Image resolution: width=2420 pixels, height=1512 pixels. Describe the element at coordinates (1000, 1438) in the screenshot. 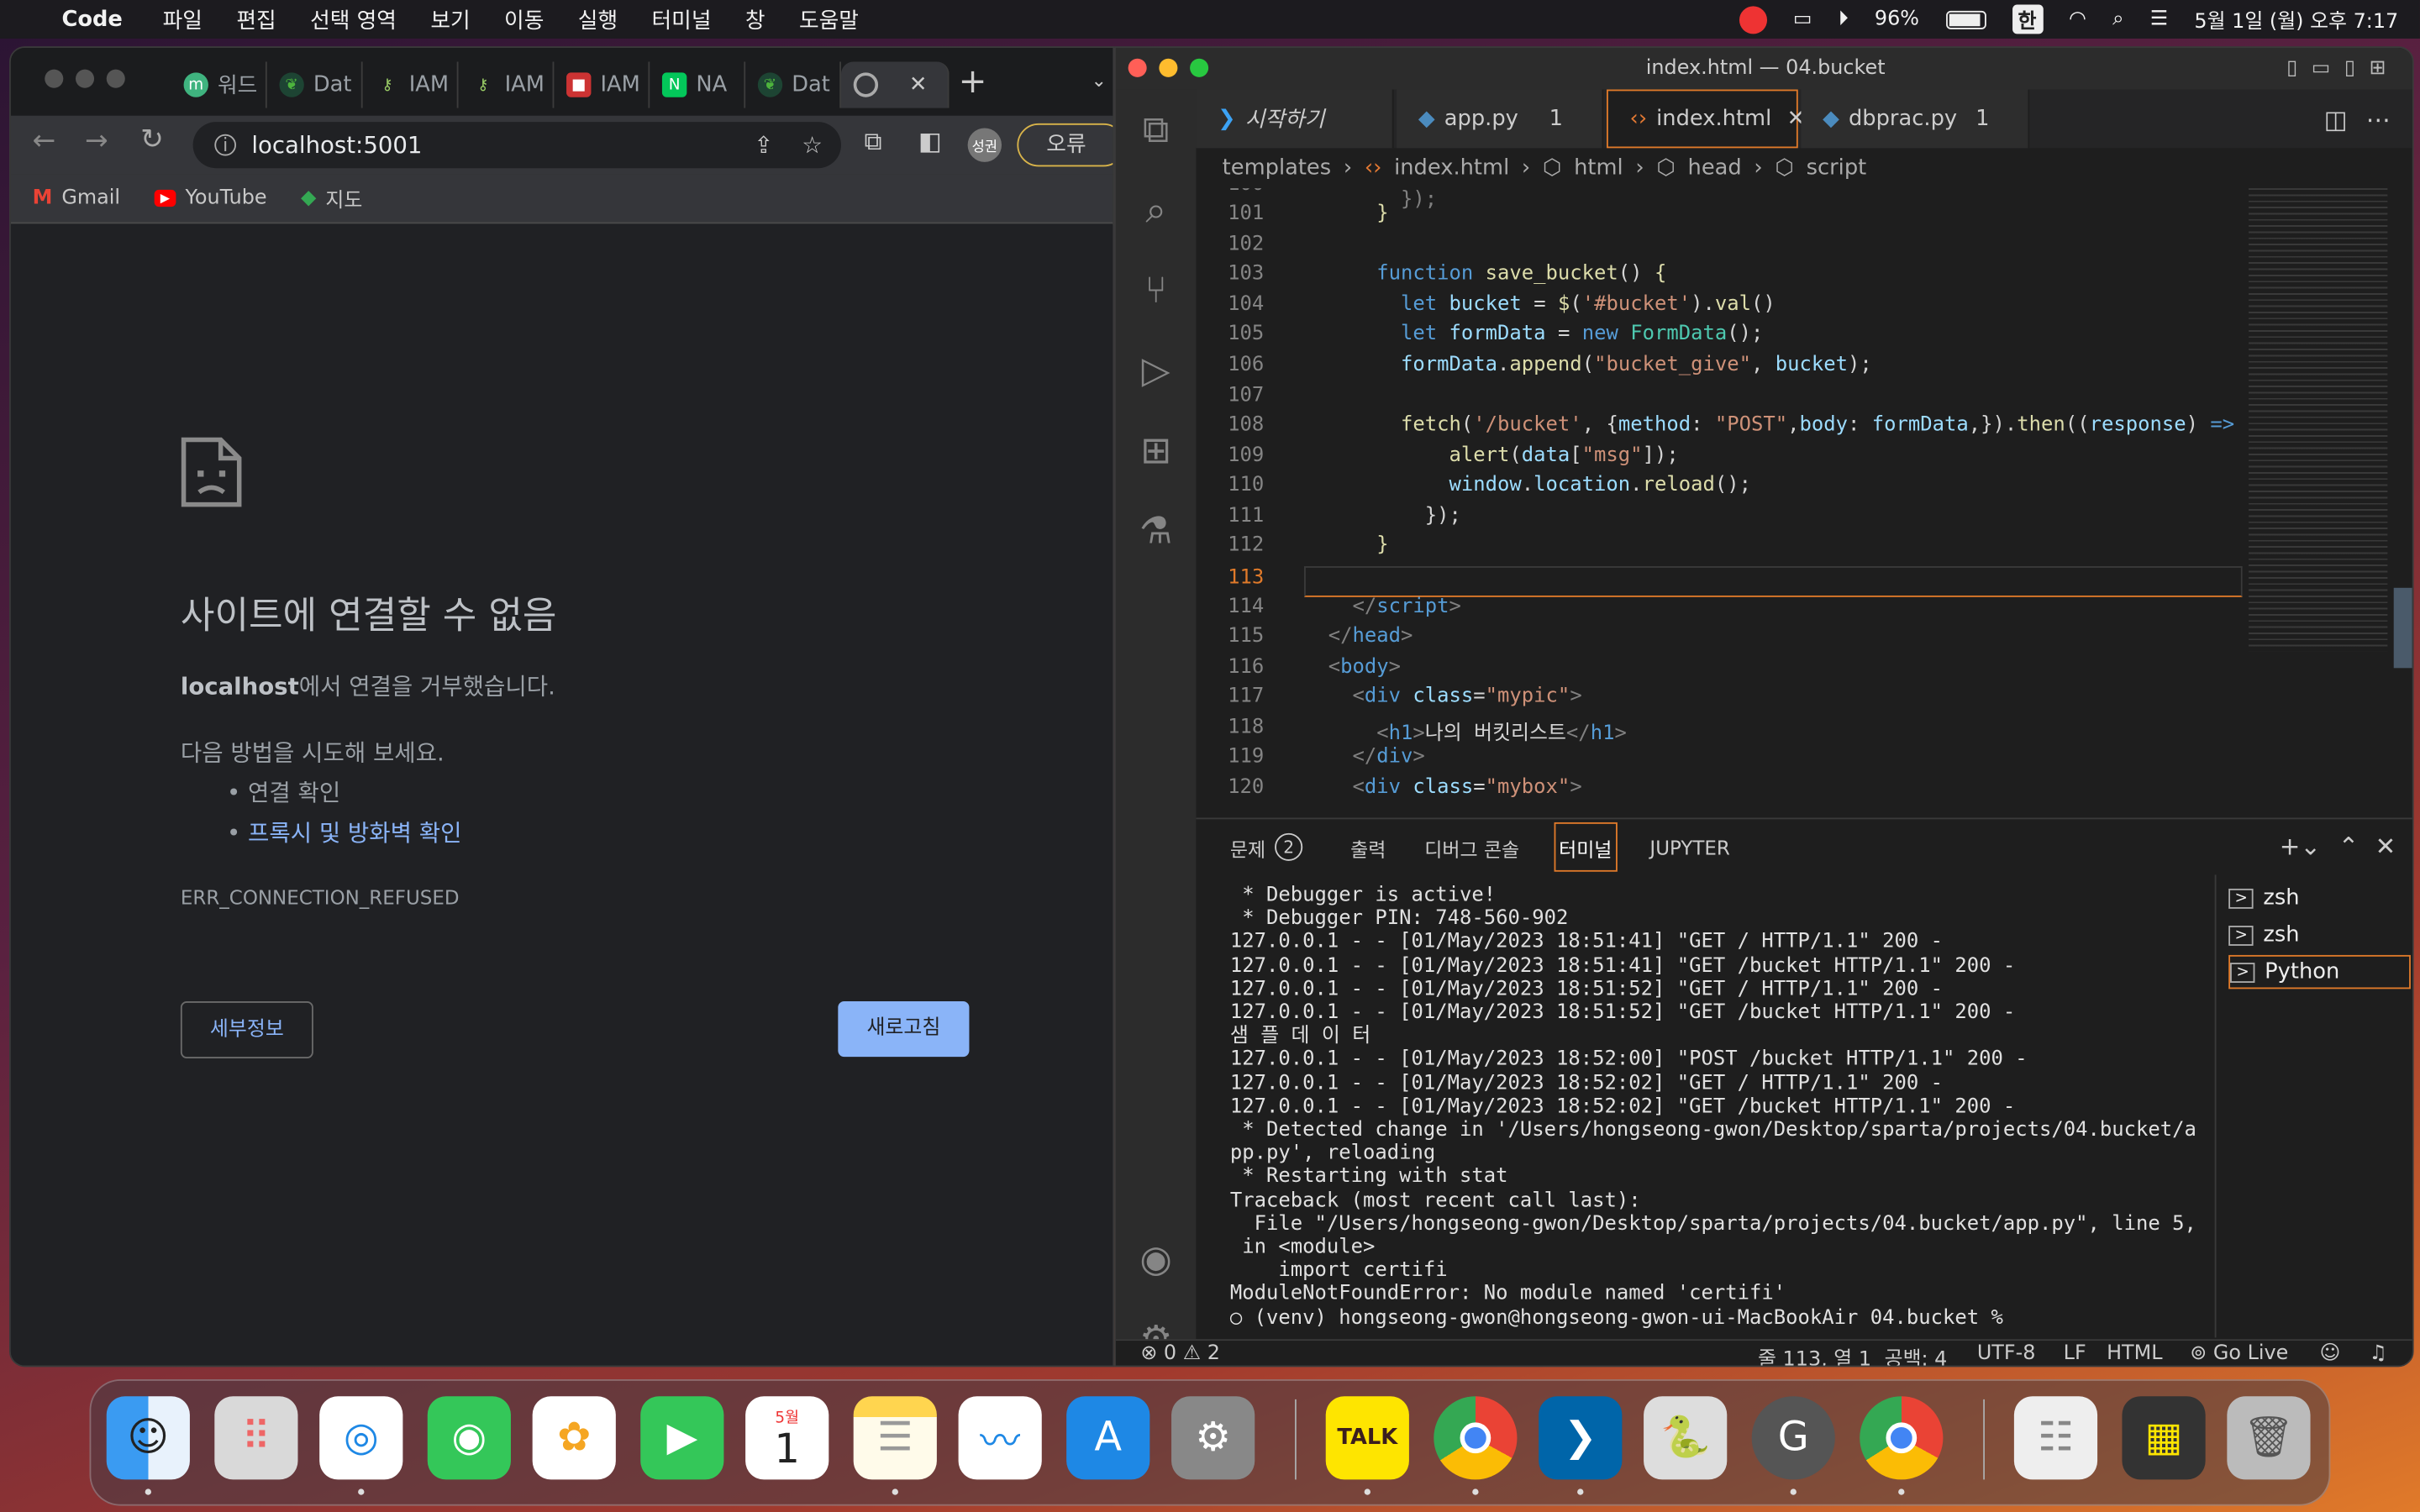

I see `freeform-icon: 〰` at that location.